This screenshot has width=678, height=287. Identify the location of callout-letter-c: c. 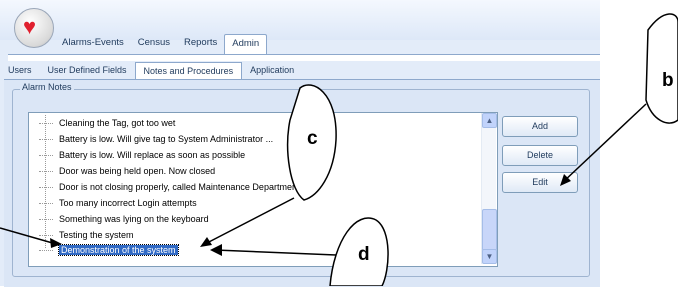
(312, 138).